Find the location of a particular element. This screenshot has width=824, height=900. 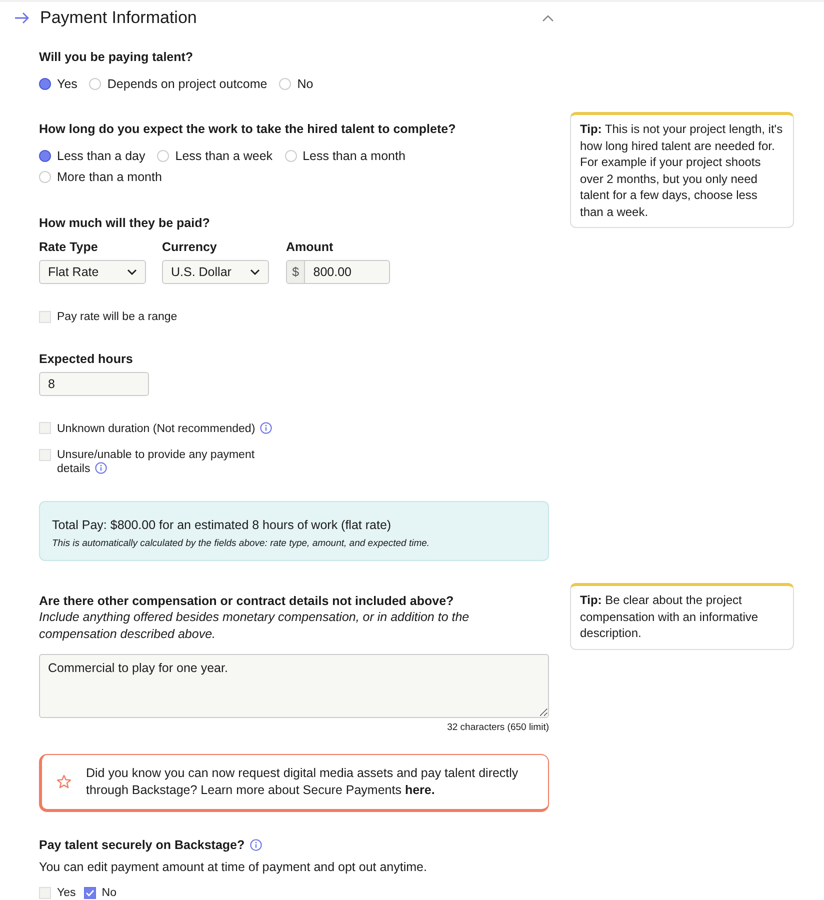

details-textarea: Commercial to play for one year. is located at coordinates (294, 686).